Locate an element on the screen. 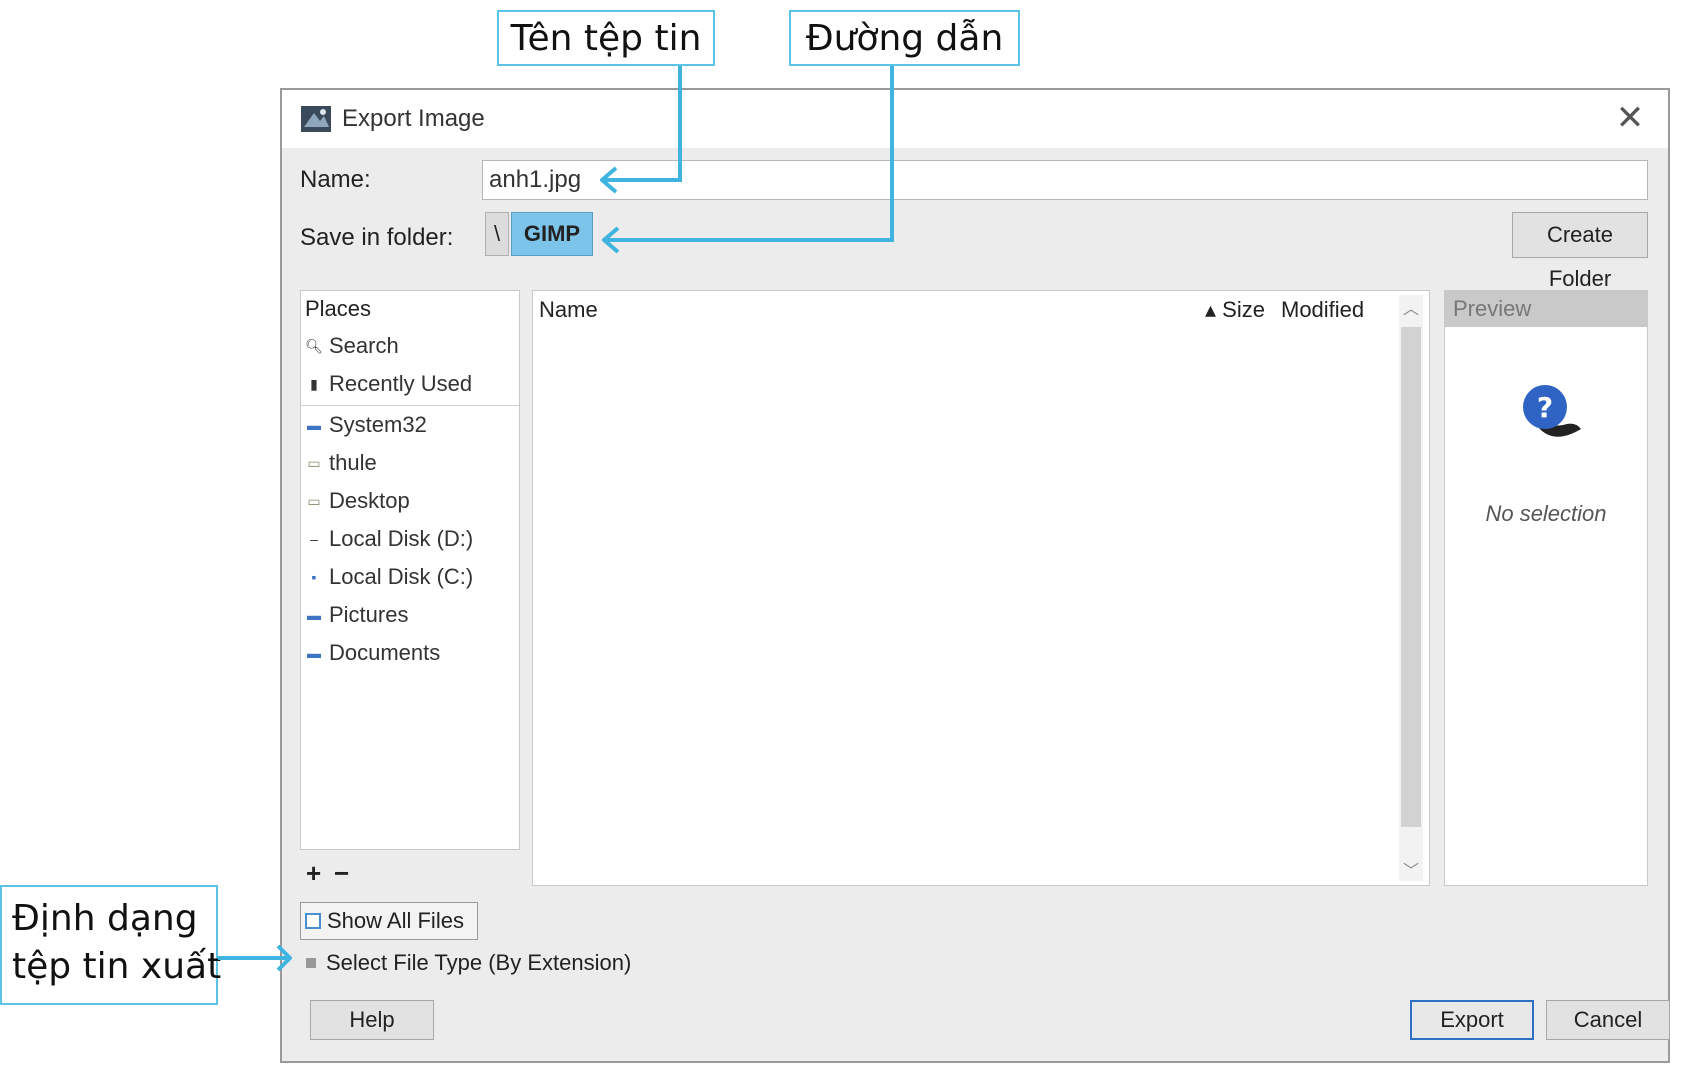  place-recently-used: ▮ Recently Used is located at coordinates (410, 384).